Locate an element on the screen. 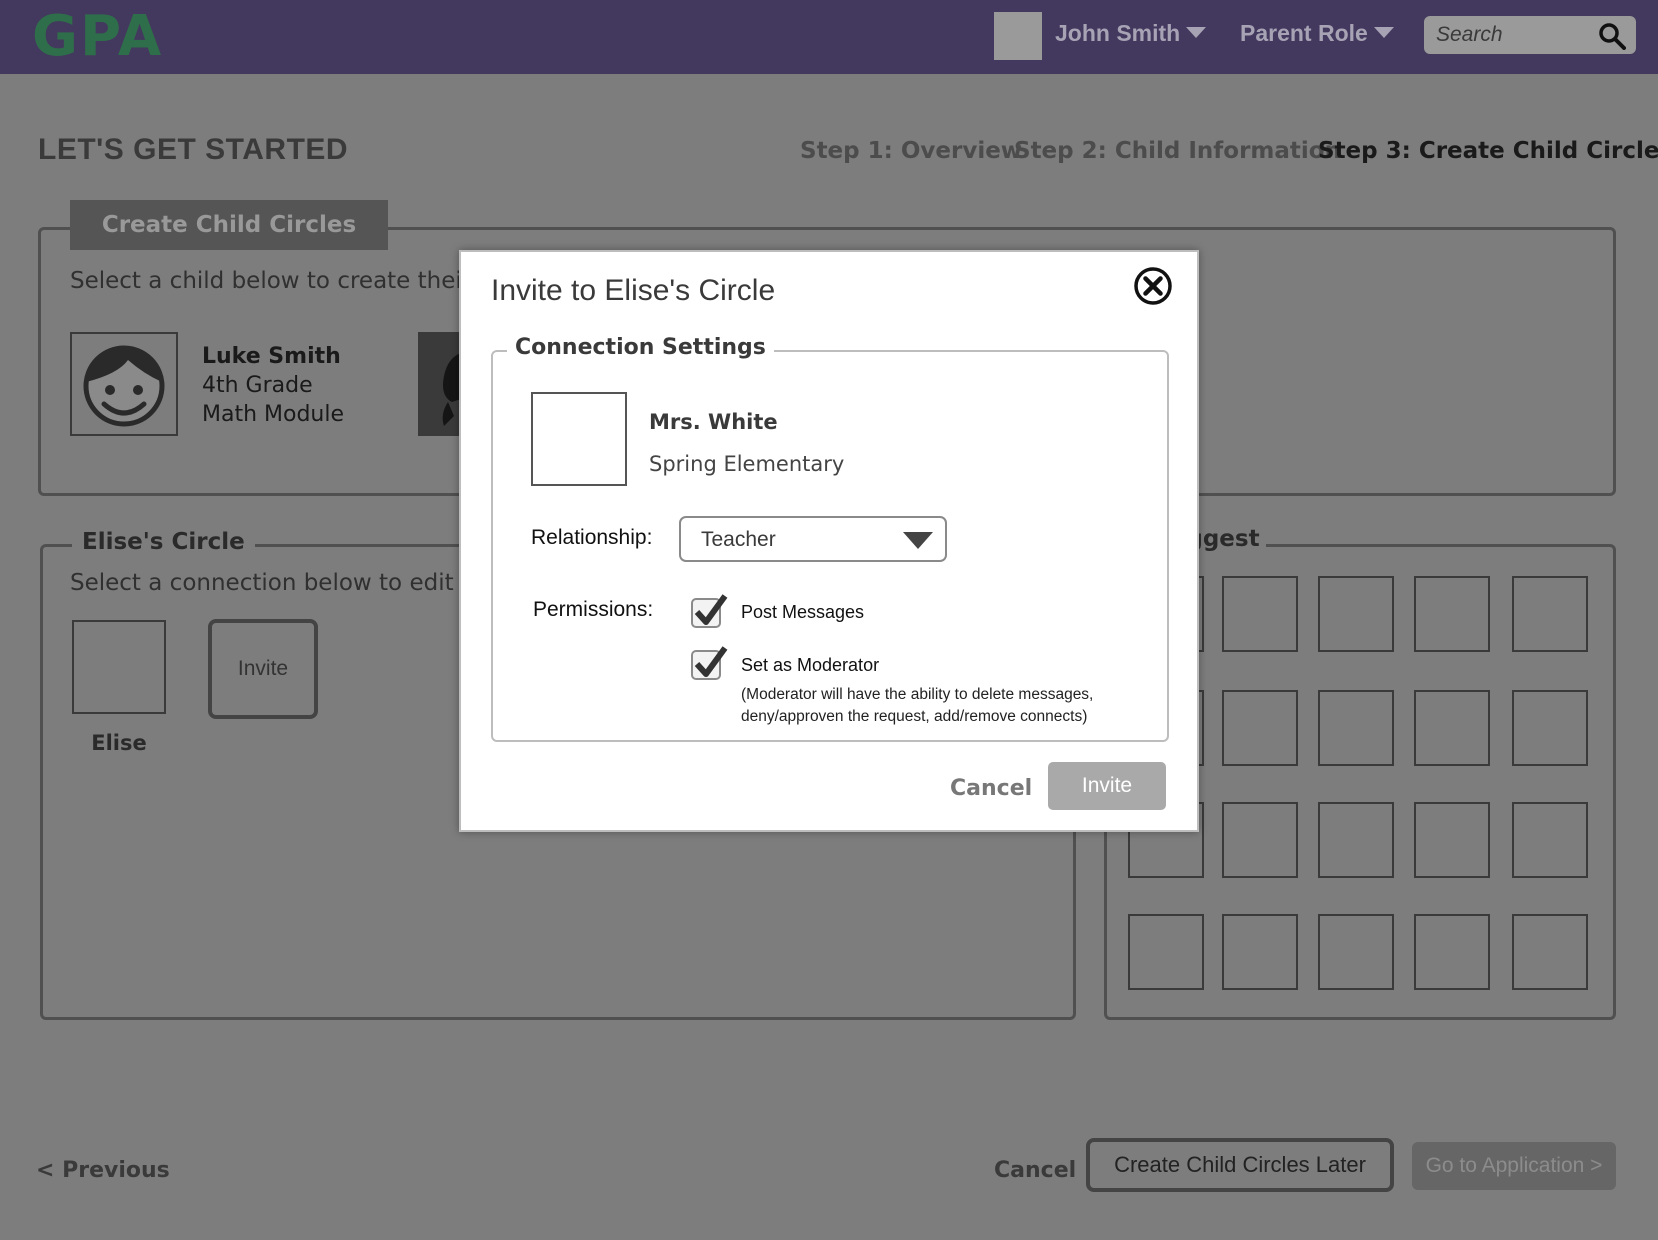 This screenshot has width=1658, height=1240. girl-avatar-icon is located at coordinates (453, 389).